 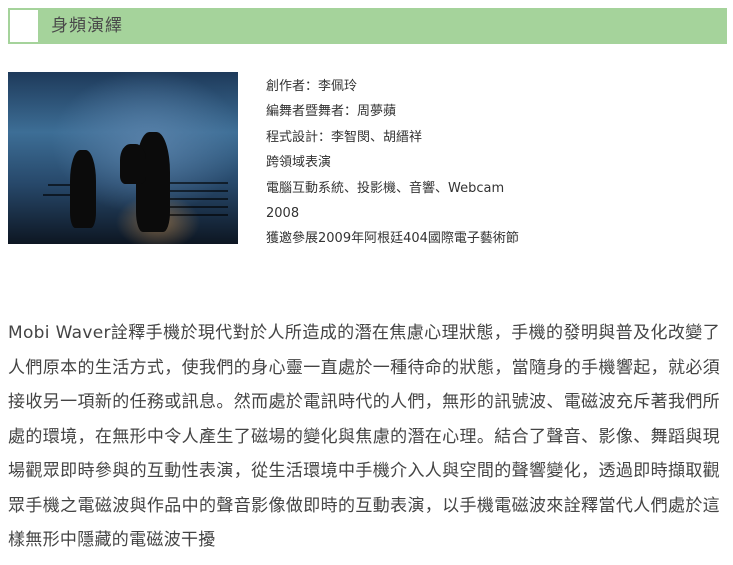 I want to click on credit-creator: 創作者：李佩玲, so click(x=312, y=86).